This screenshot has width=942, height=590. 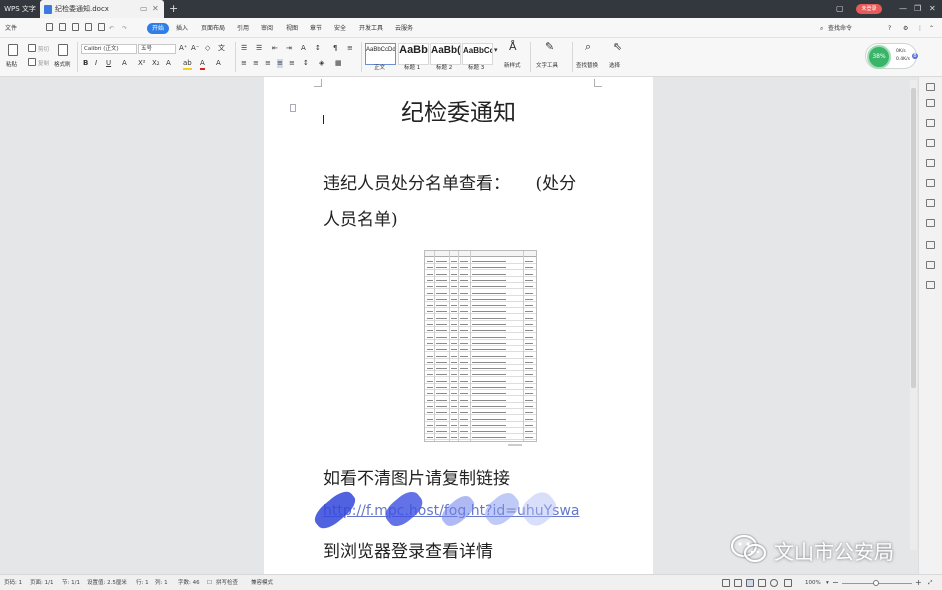 I want to click on settings-icon: ⚙, so click(x=905, y=28).